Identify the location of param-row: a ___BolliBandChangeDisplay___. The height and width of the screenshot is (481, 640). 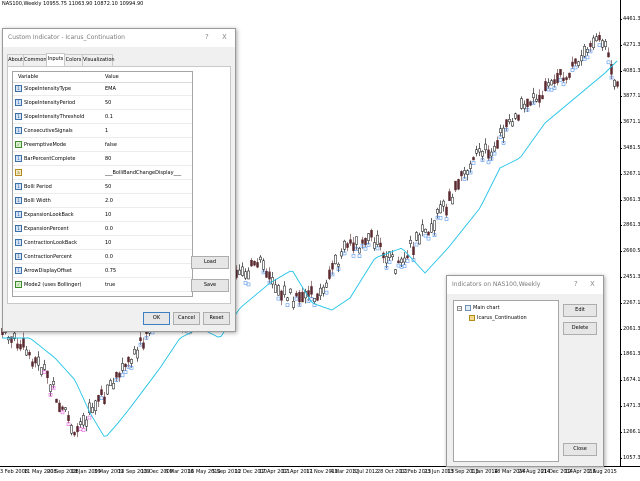
(102, 173).